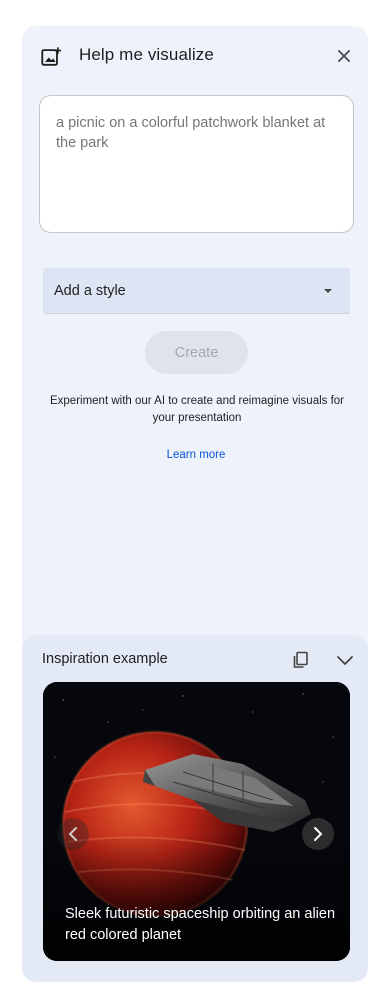 The image size is (368, 984). I want to click on dropdown-arrow-icon, so click(328, 291).